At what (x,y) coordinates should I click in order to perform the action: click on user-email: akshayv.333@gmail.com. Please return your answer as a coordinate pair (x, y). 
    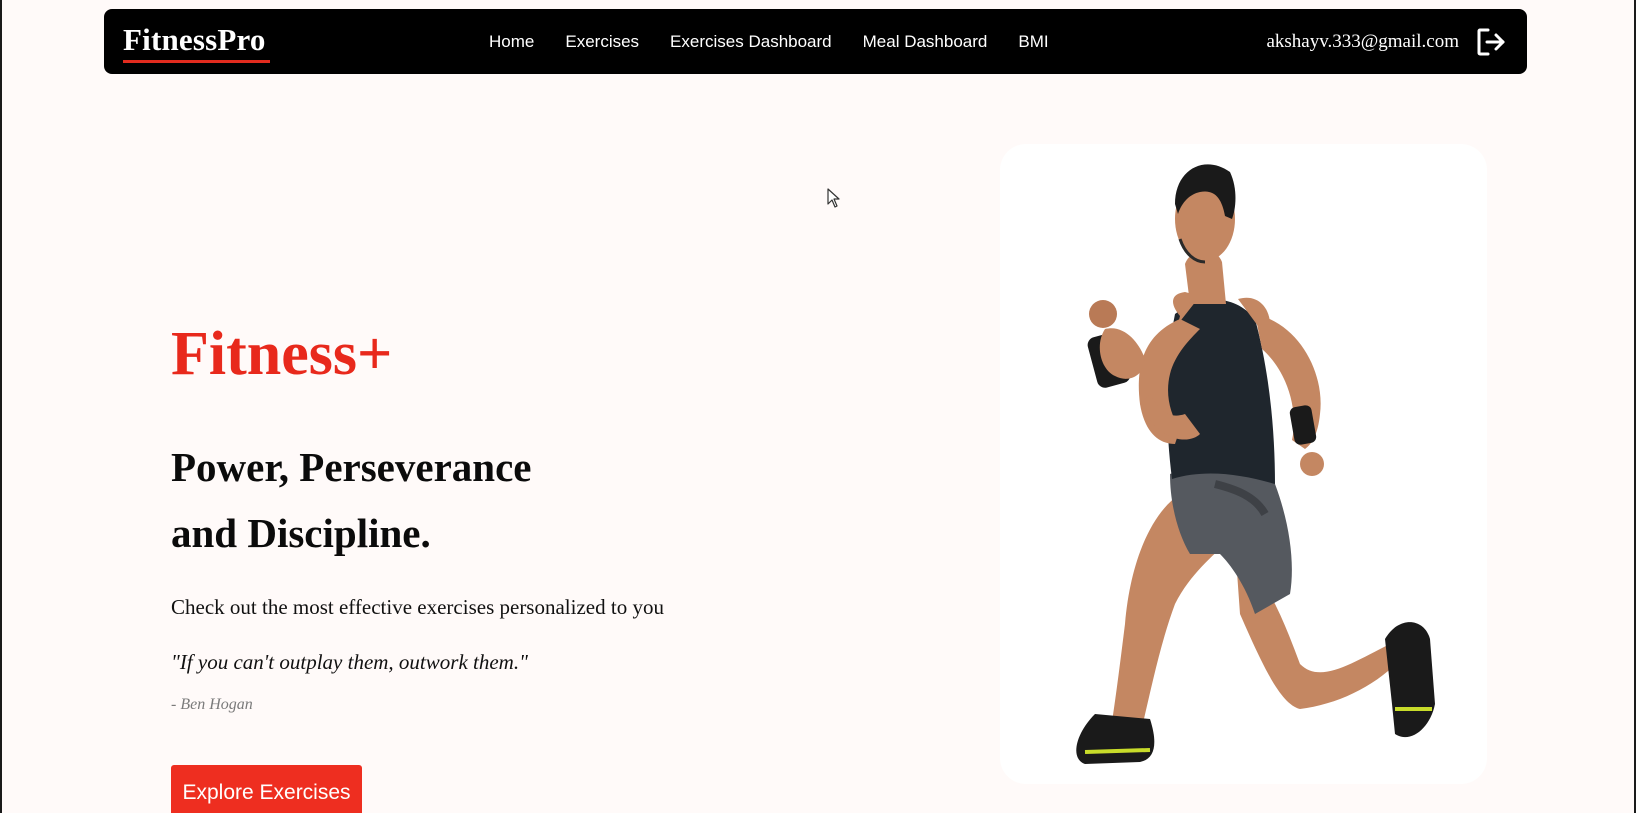
    Looking at the image, I should click on (1362, 41).